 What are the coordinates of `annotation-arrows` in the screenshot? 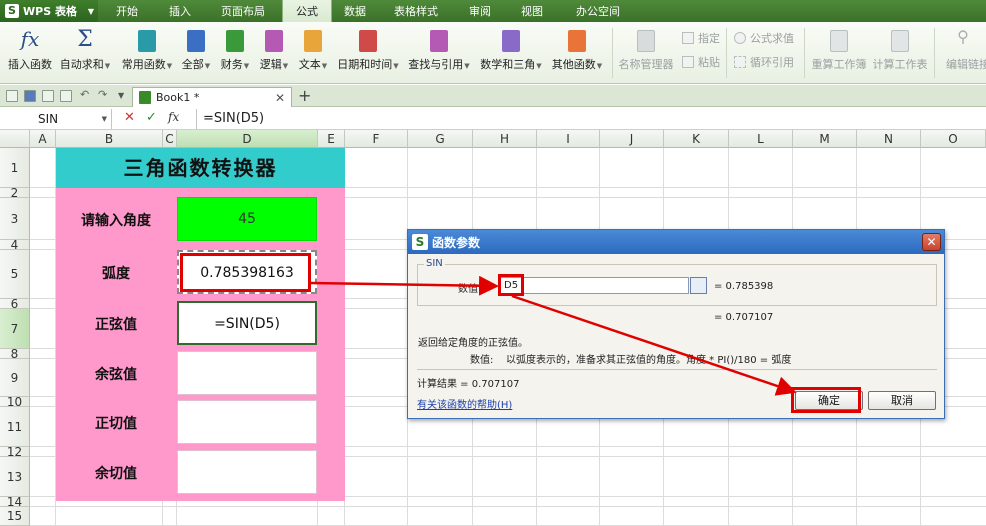 It's located at (553, 335).